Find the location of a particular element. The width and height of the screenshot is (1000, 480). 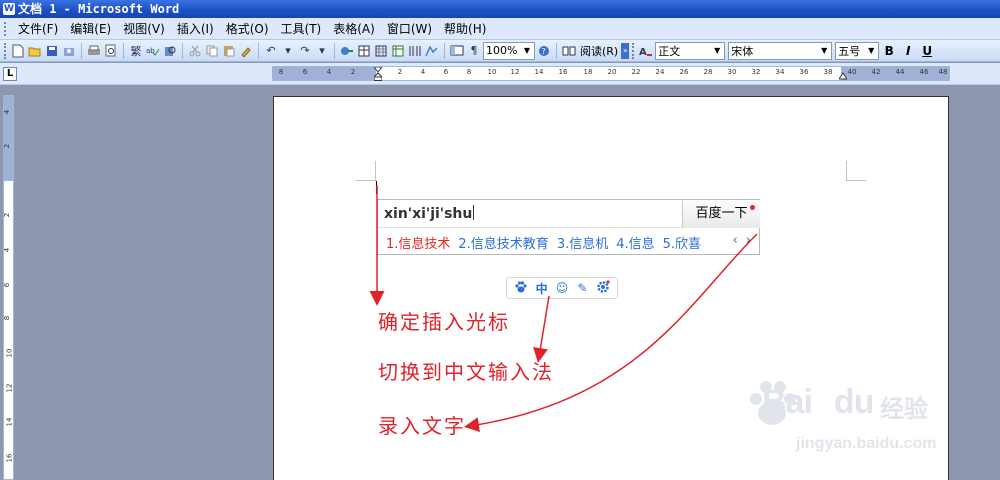

ruler-number: 34 is located at coordinates (780, 72).